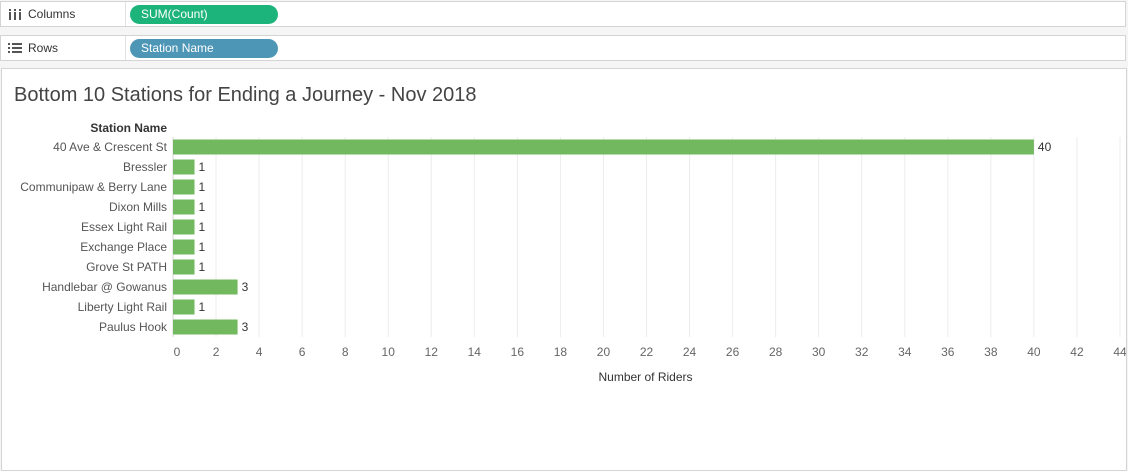 The width and height of the screenshot is (1128, 471). I want to click on x-tick-label: 30, so click(819, 352).